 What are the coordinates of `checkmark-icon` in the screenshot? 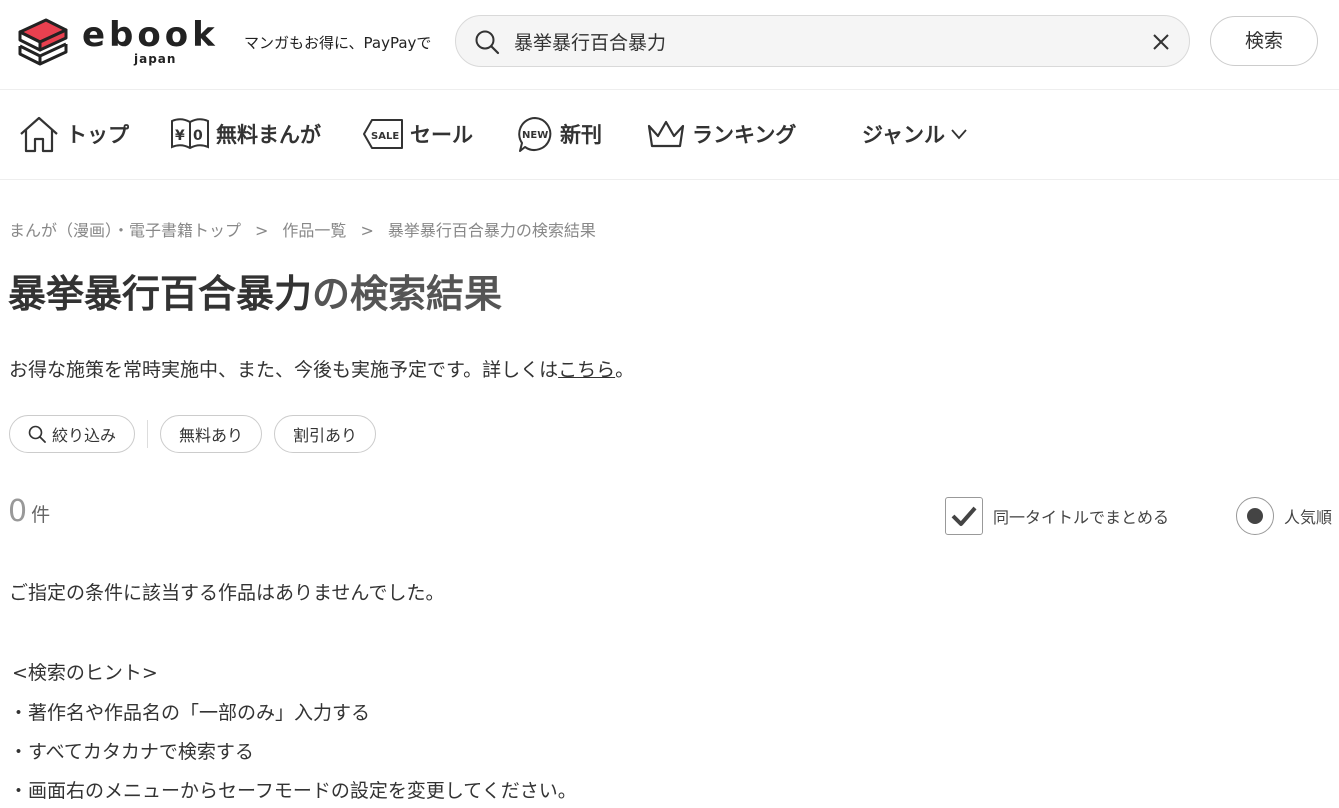 It's located at (964, 516).